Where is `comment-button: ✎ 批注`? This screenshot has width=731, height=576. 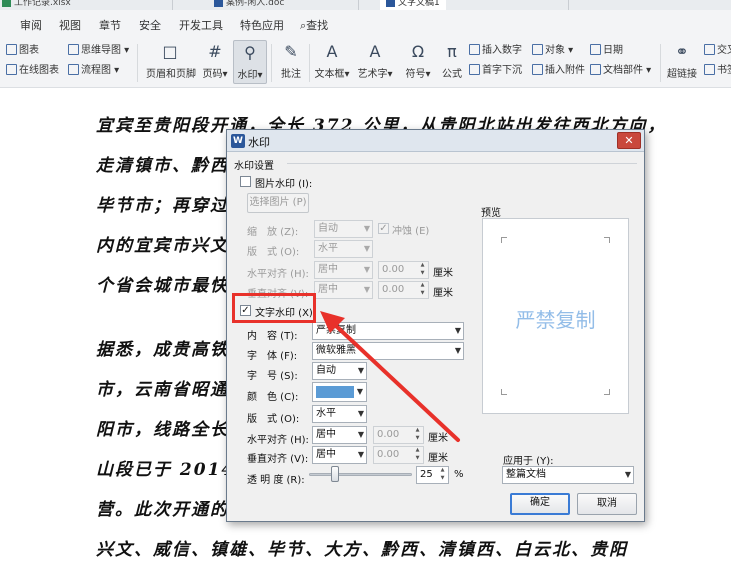 comment-button: ✎ 批注 is located at coordinates (291, 62).